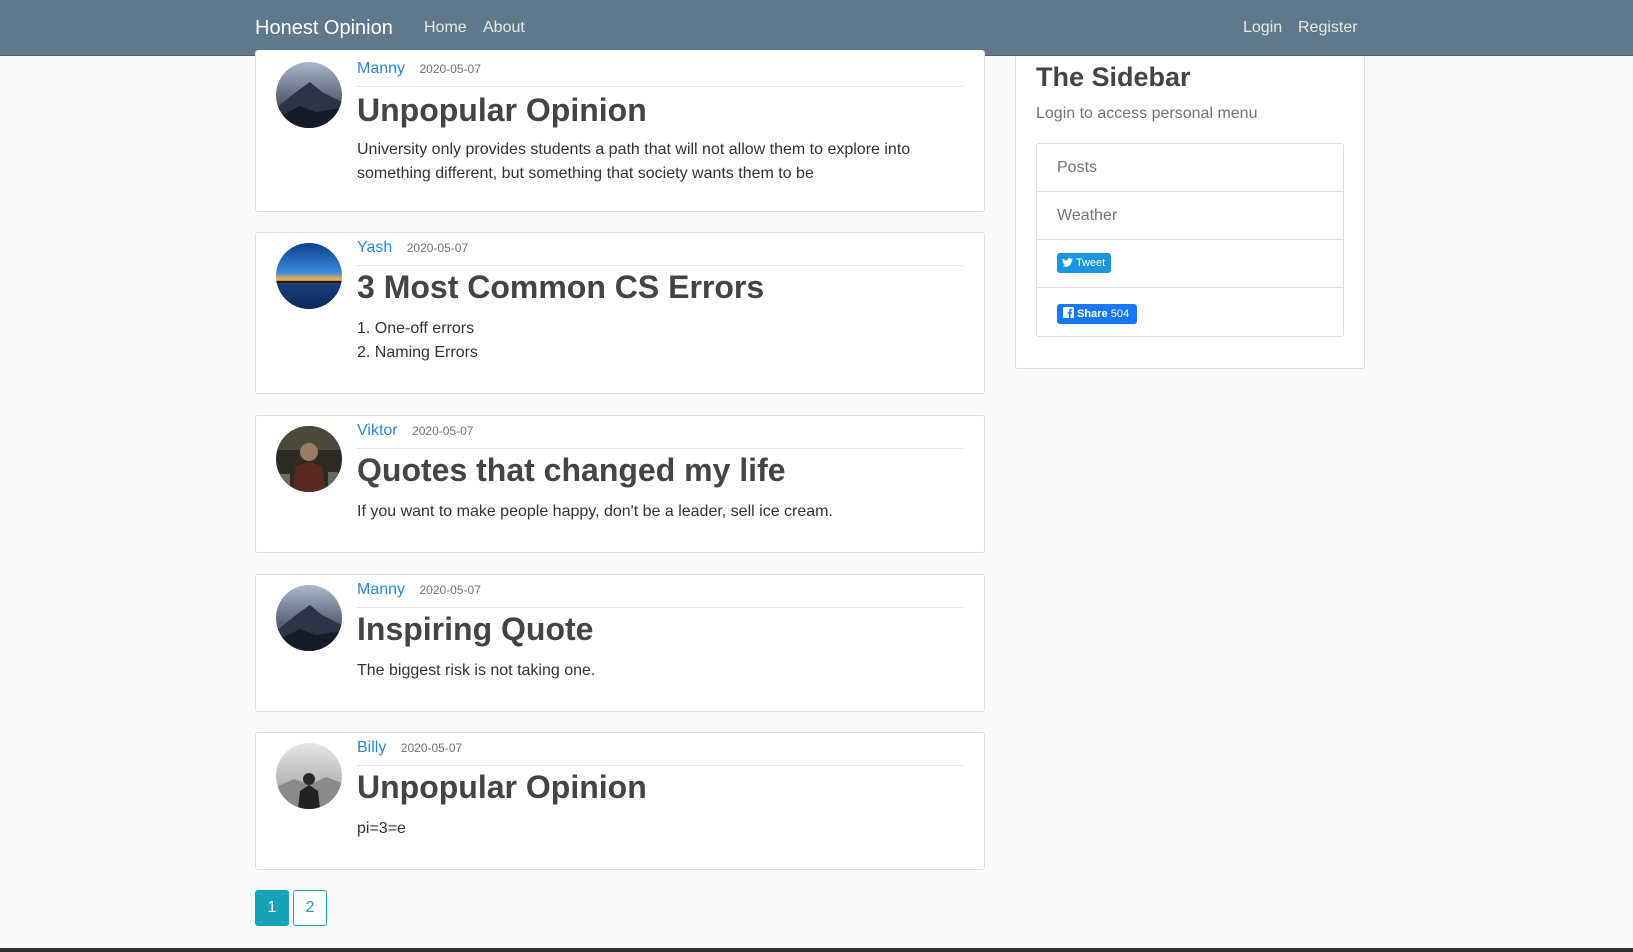 Image resolution: width=1633 pixels, height=952 pixels. I want to click on person-photo-image, so click(309, 459).